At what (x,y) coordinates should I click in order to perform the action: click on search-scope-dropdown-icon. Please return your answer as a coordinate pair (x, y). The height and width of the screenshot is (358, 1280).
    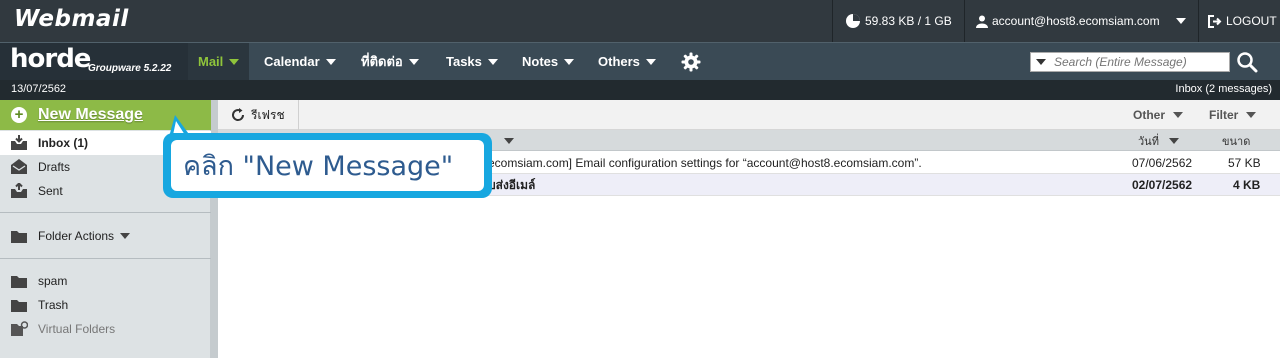
    Looking at the image, I should click on (1041, 62).